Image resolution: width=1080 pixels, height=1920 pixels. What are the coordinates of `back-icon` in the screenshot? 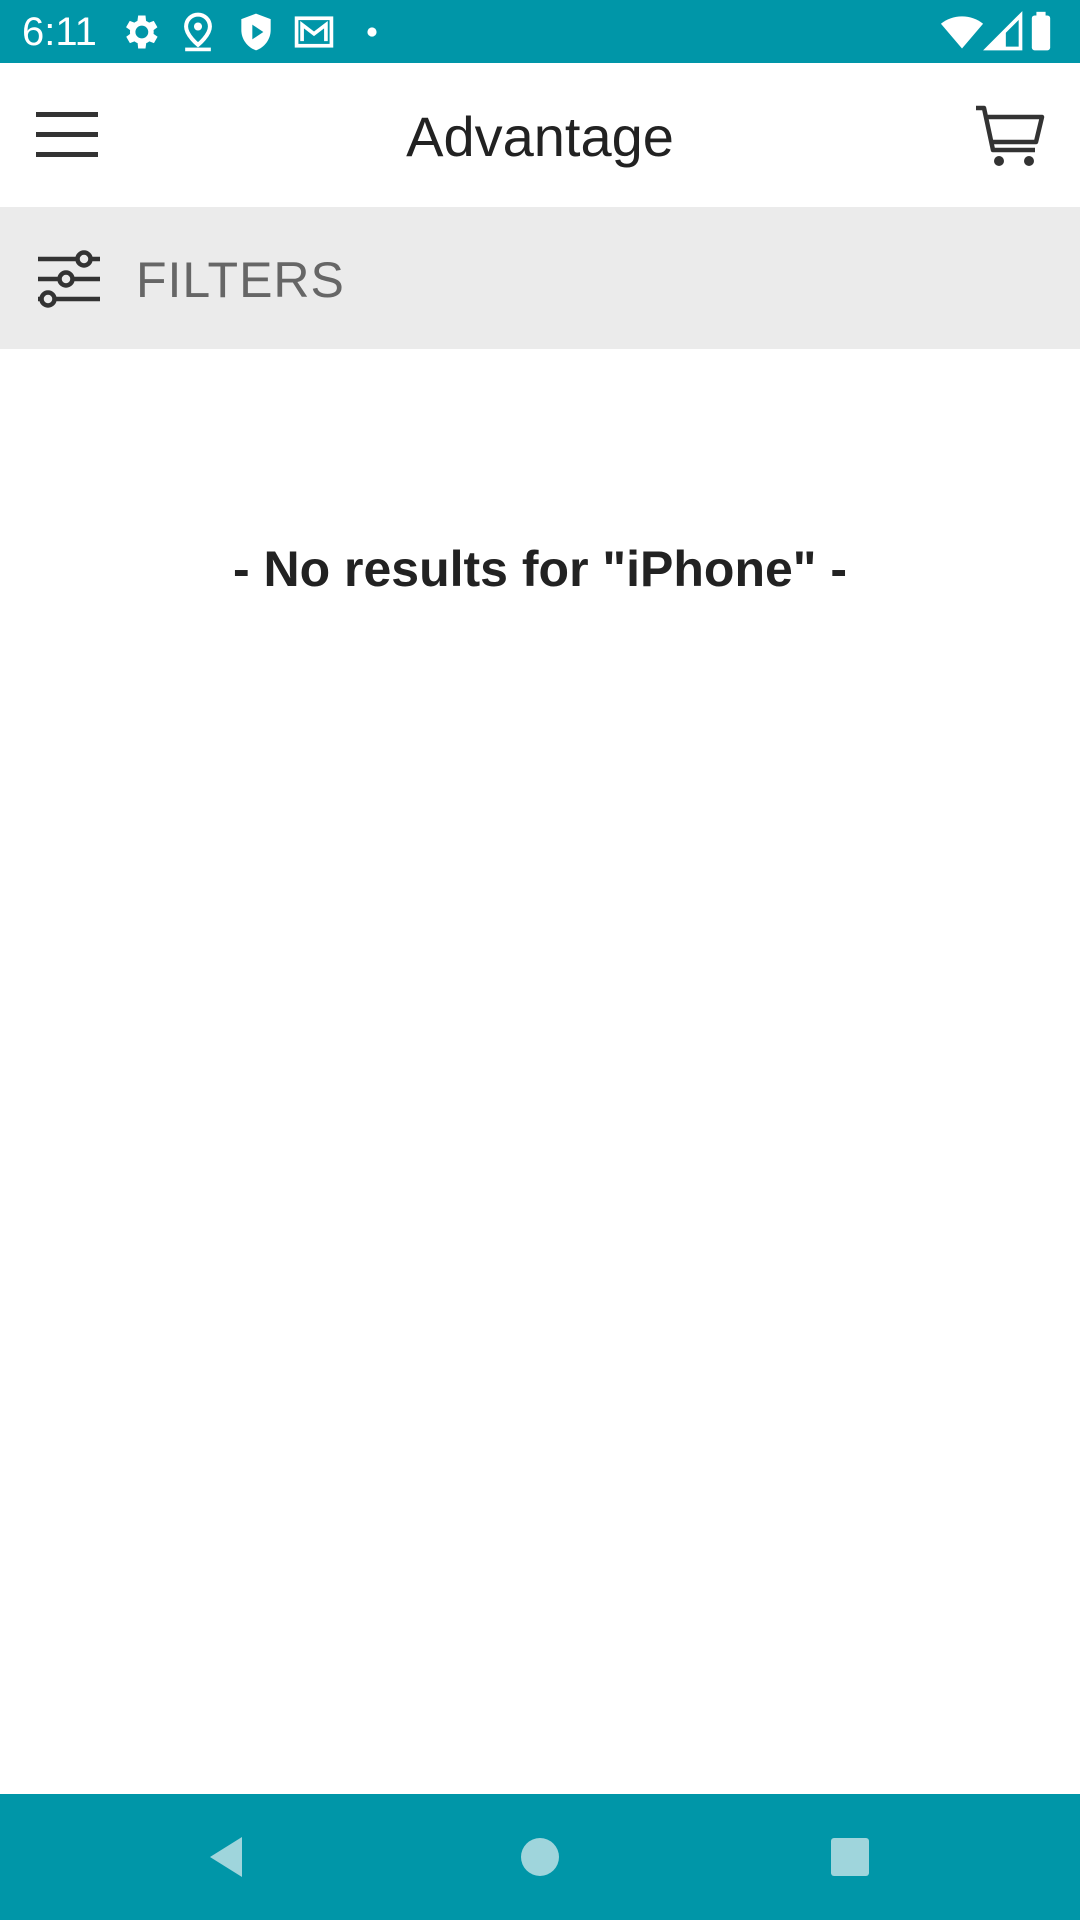 It's located at (226, 1857).